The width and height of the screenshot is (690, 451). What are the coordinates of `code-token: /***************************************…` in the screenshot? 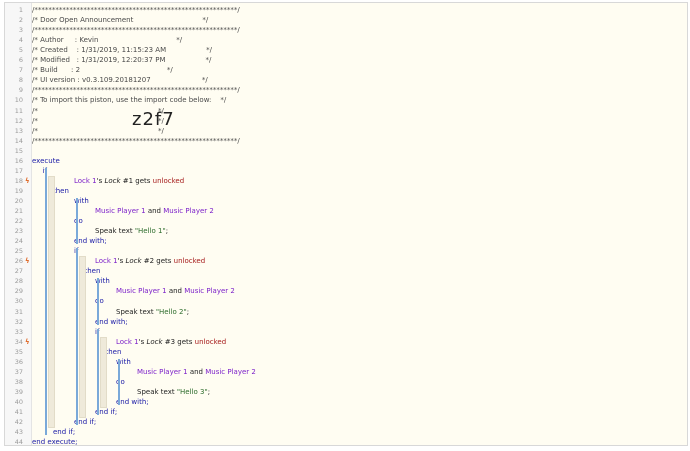 It's located at (136, 90).